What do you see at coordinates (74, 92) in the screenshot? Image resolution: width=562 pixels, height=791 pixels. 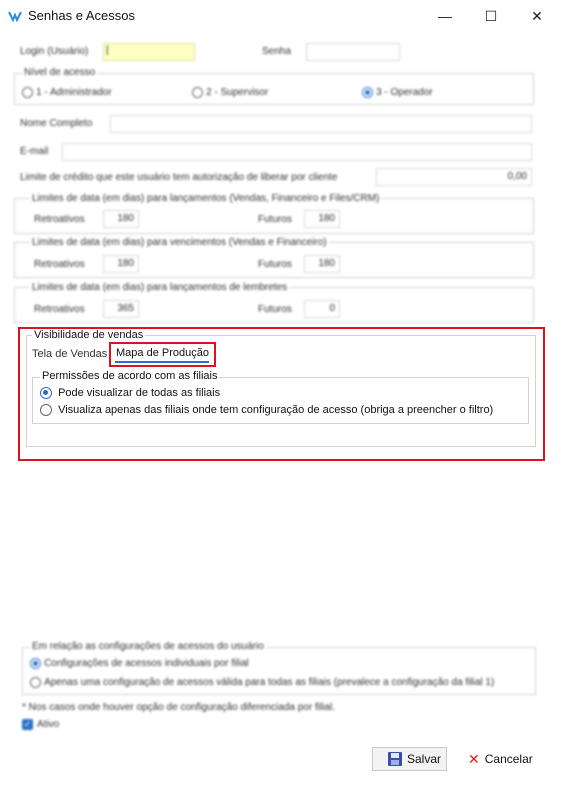 I see `nivel-option-label: 1 - Administrador` at bounding box center [74, 92].